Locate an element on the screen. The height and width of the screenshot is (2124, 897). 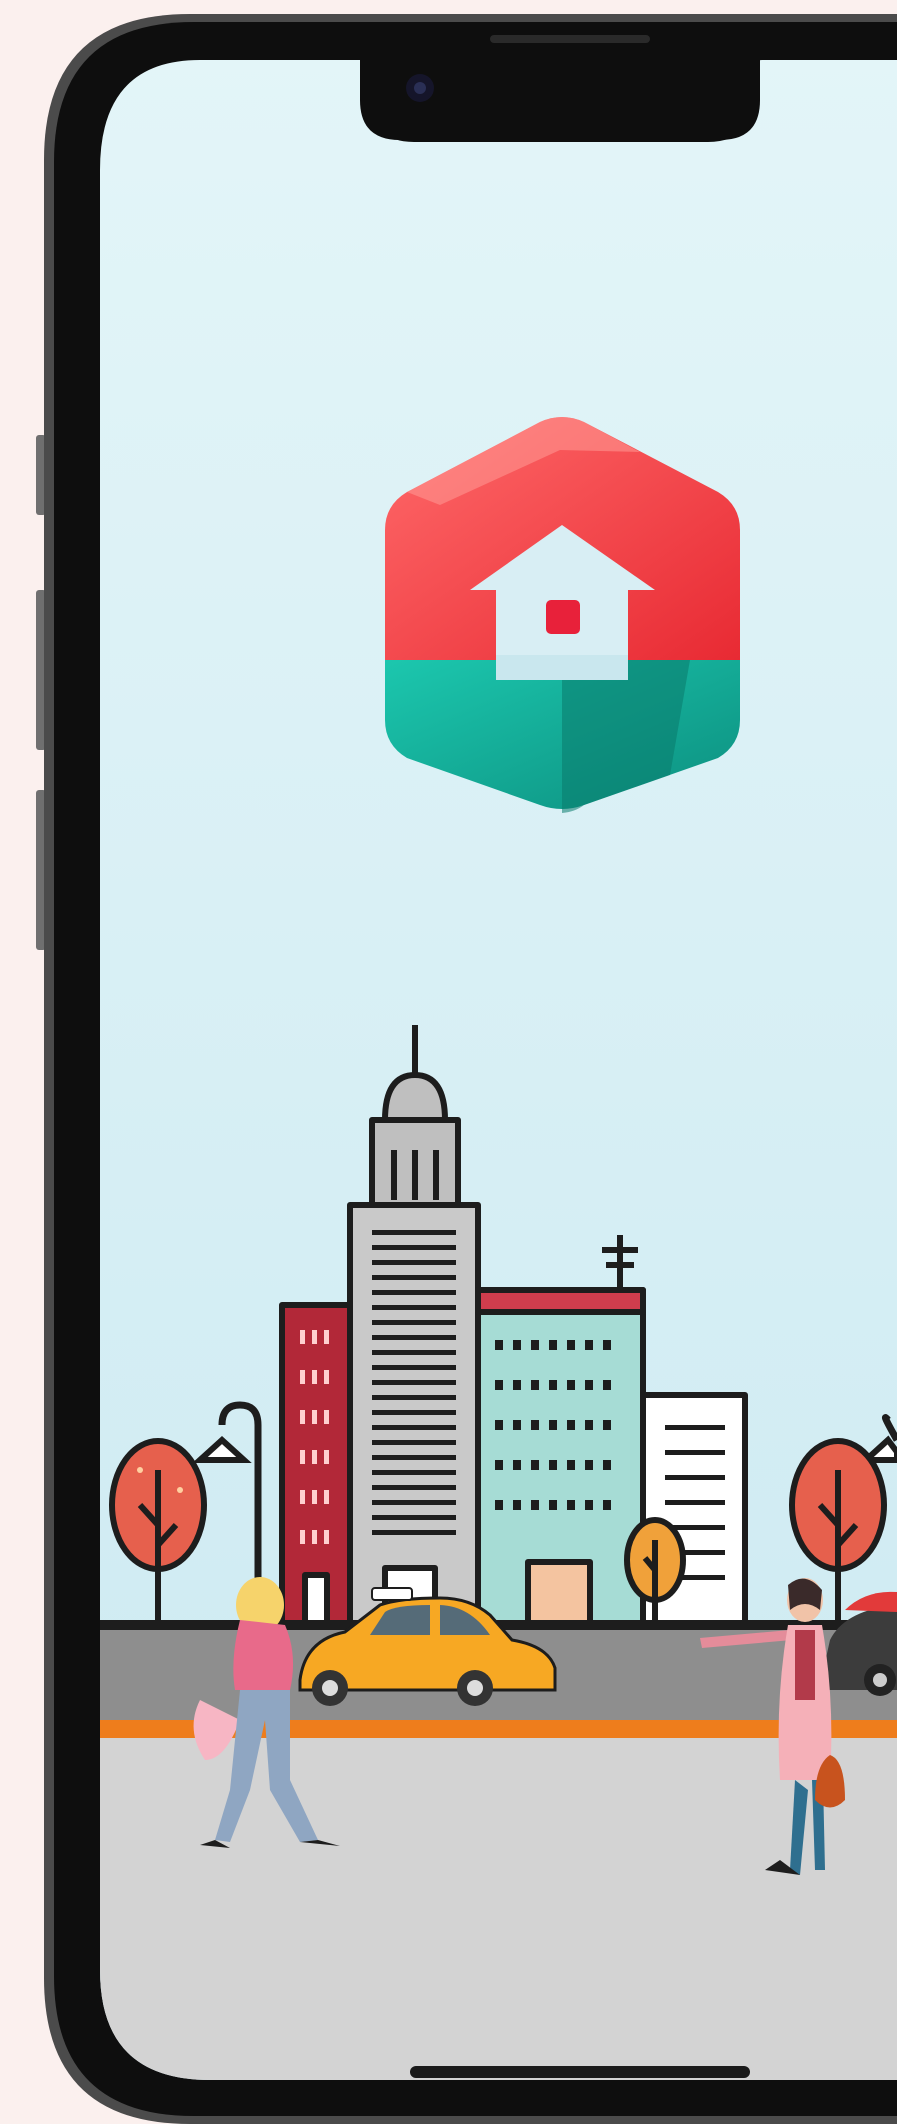
notch is located at coordinates (560, 87).